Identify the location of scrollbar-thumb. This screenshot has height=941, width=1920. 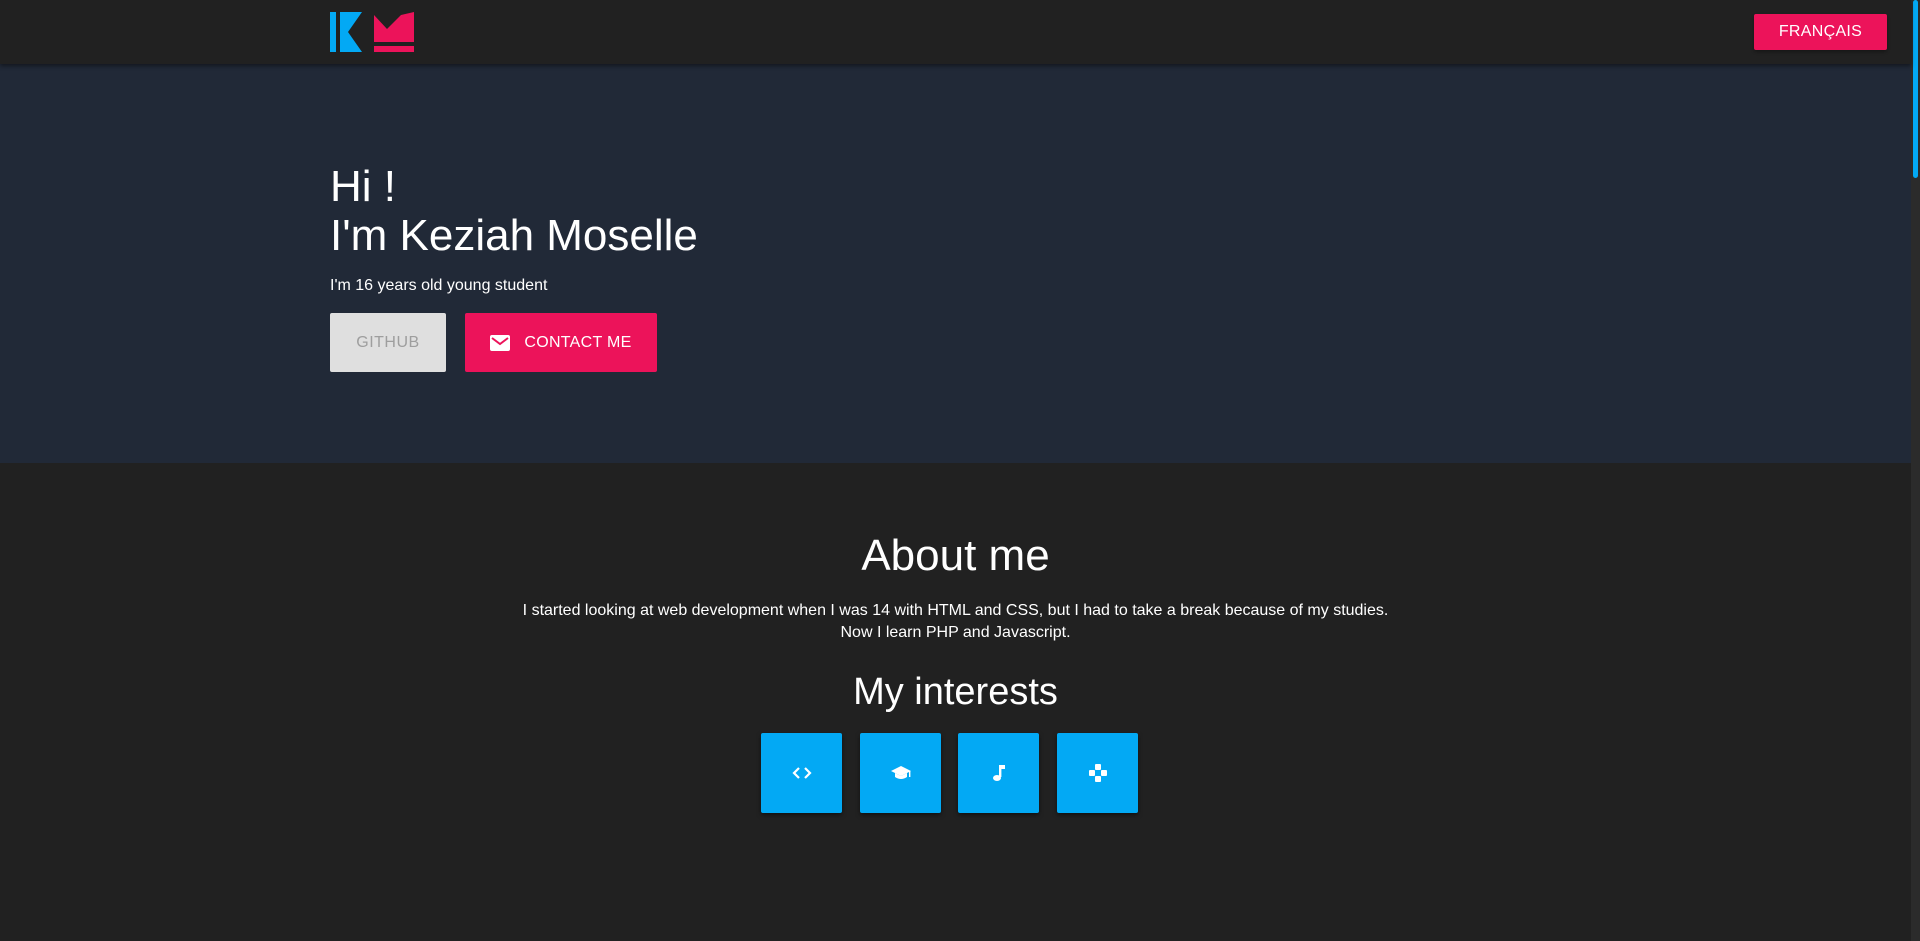
(1915, 89).